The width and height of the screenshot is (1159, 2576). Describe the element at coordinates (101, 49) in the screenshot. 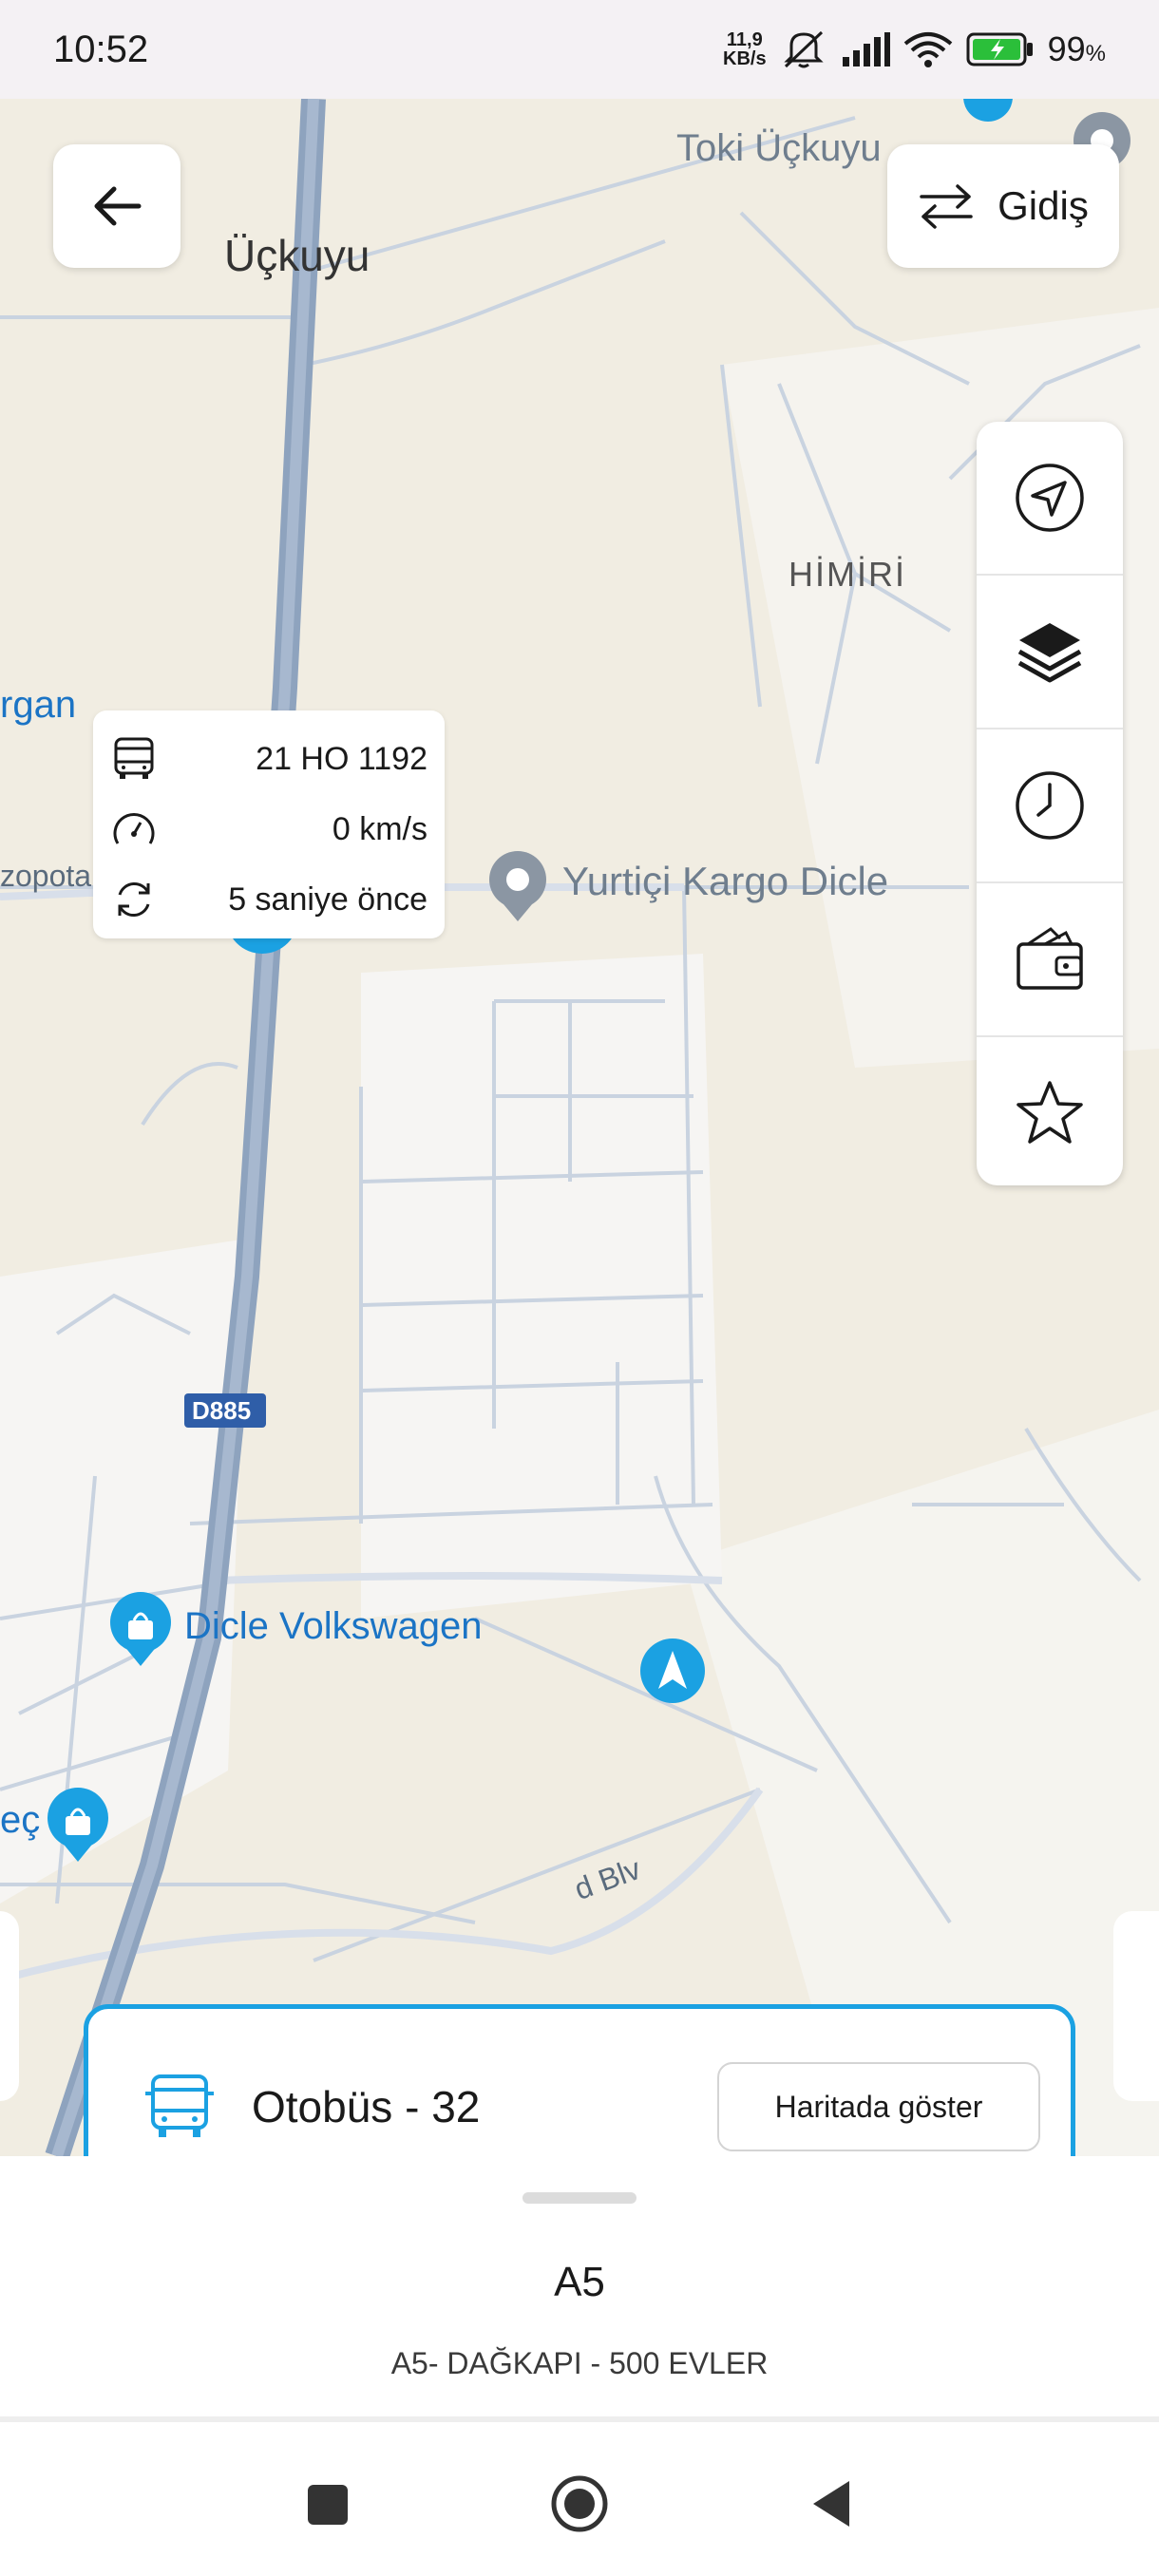

I see `clock: 10:52` at that location.